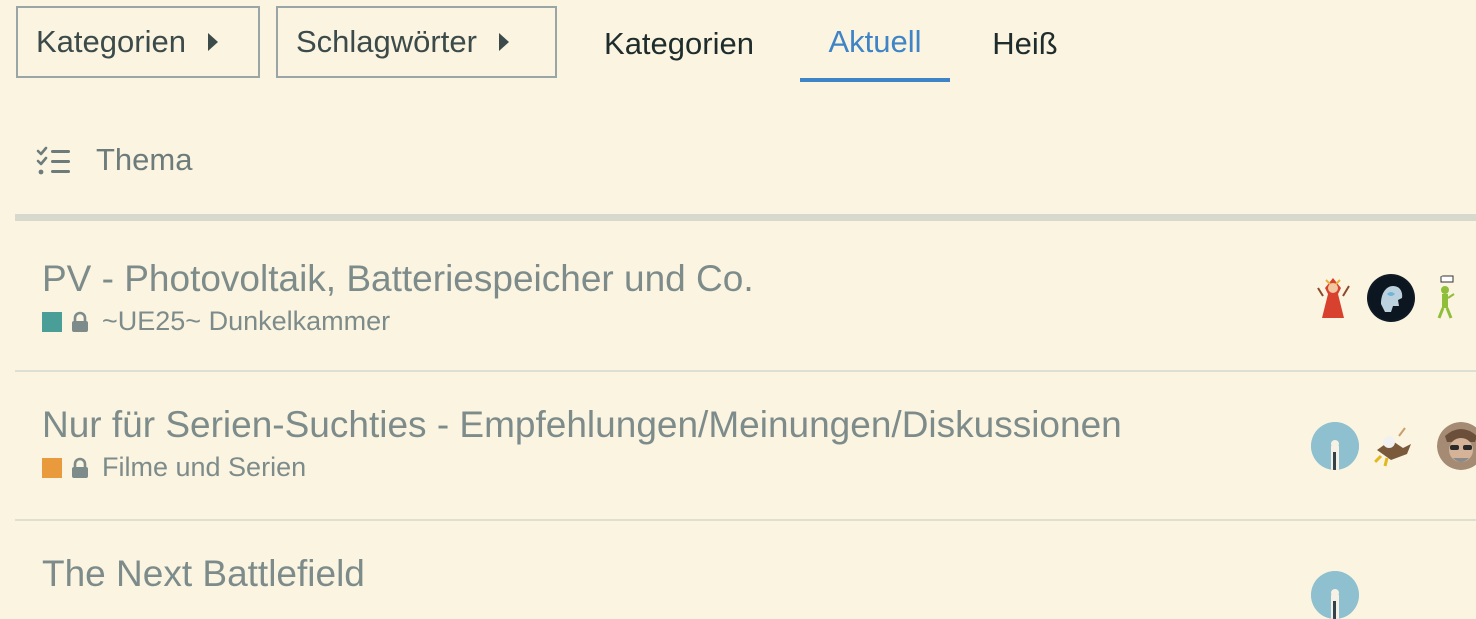  I want to click on tags-dropdown: Schlagwörter, so click(416, 42).